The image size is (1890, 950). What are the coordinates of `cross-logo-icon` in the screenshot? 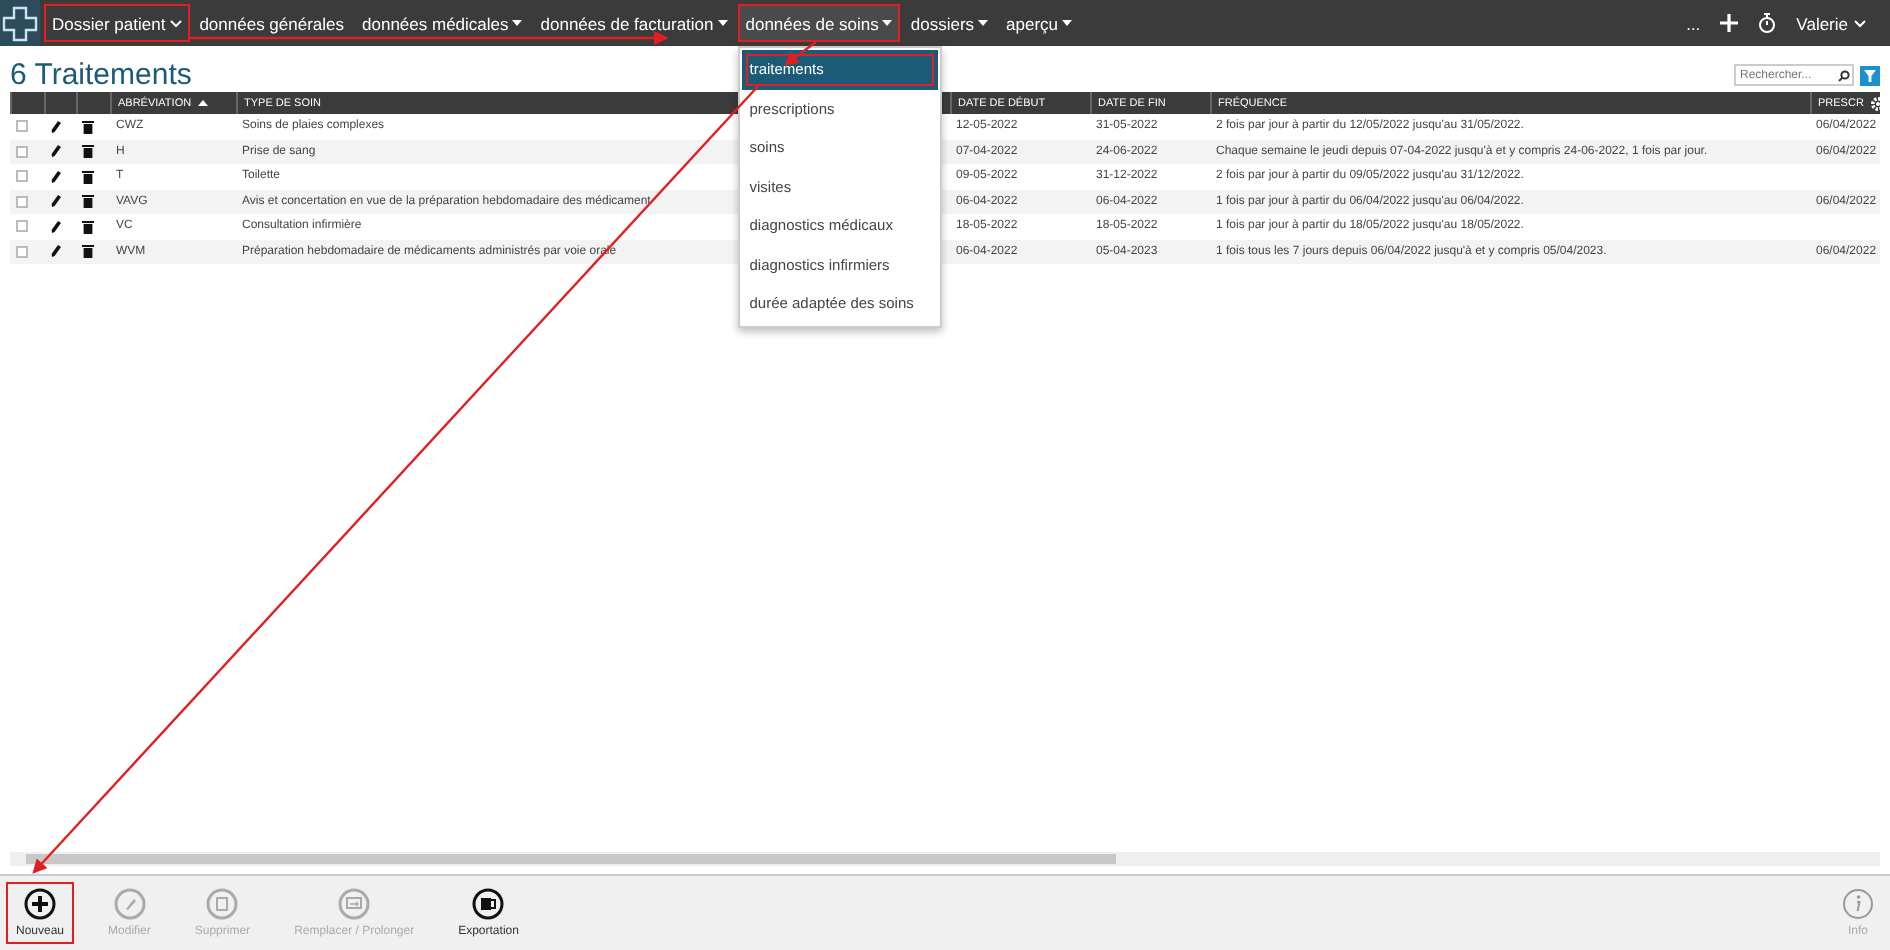 It's located at (20, 23).